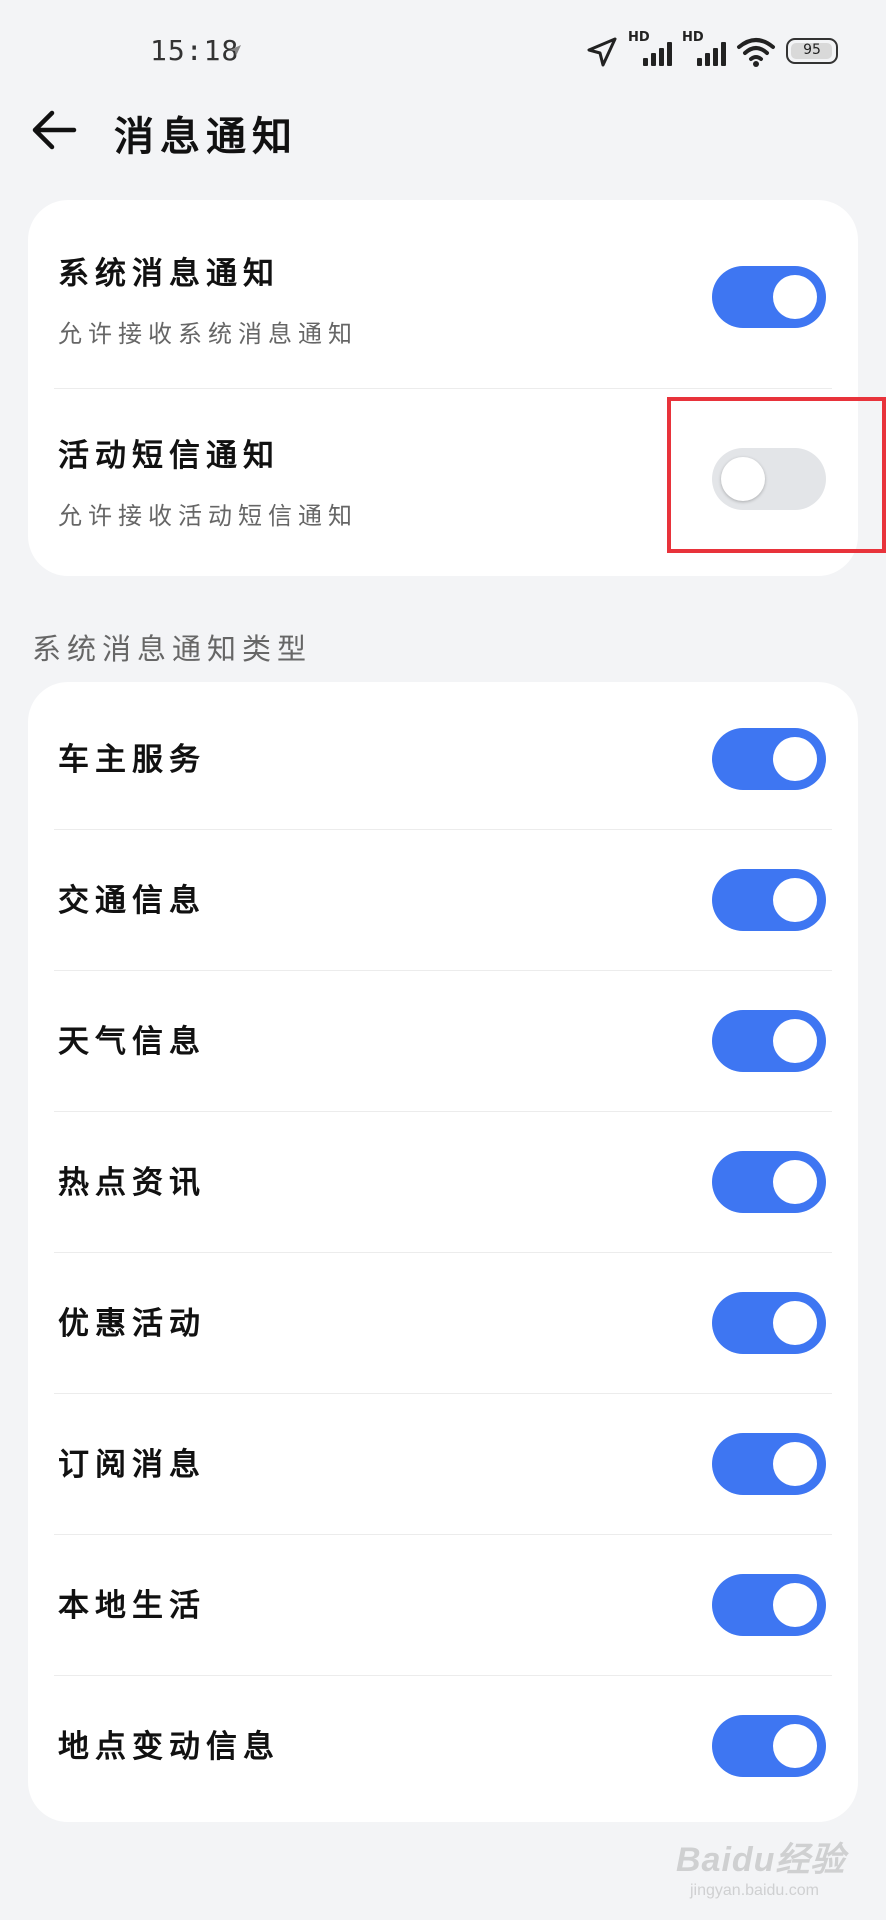 This screenshot has height=1920, width=886. What do you see at coordinates (169, 1747) in the screenshot?
I see `type-label: 地点变动信息` at bounding box center [169, 1747].